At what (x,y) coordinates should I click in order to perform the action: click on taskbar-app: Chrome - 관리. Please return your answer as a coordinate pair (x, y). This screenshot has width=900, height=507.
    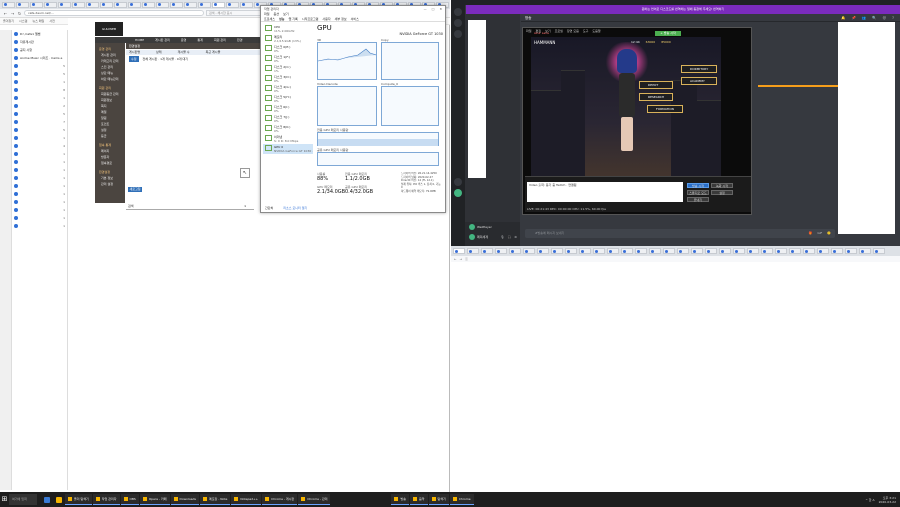
    Looking at the image, I should click on (314, 499).